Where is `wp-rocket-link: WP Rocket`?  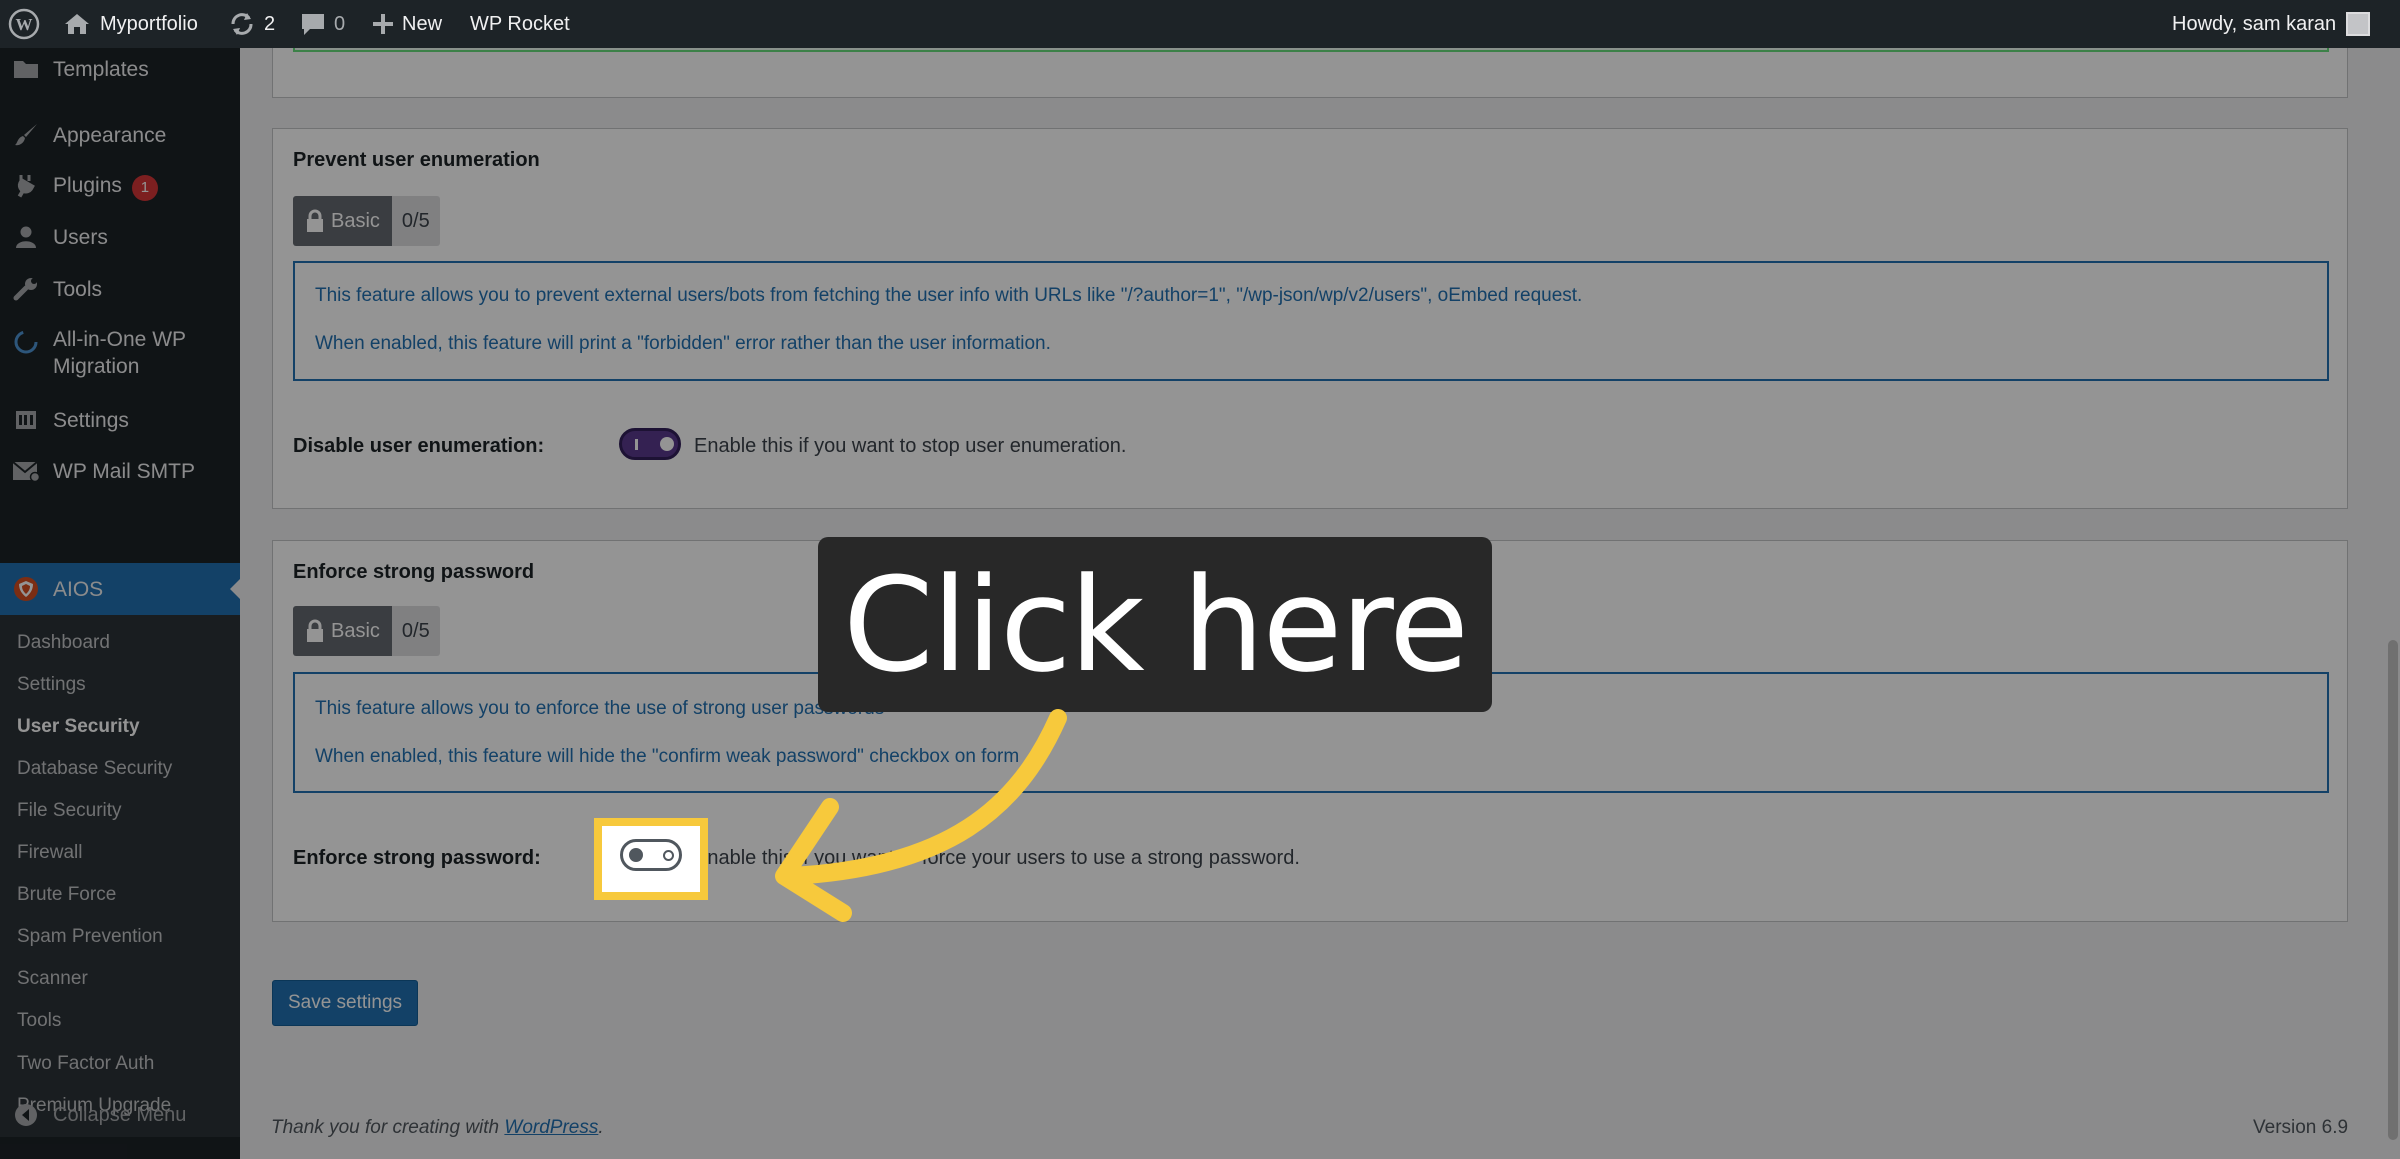 wp-rocket-link: WP Rocket is located at coordinates (520, 24).